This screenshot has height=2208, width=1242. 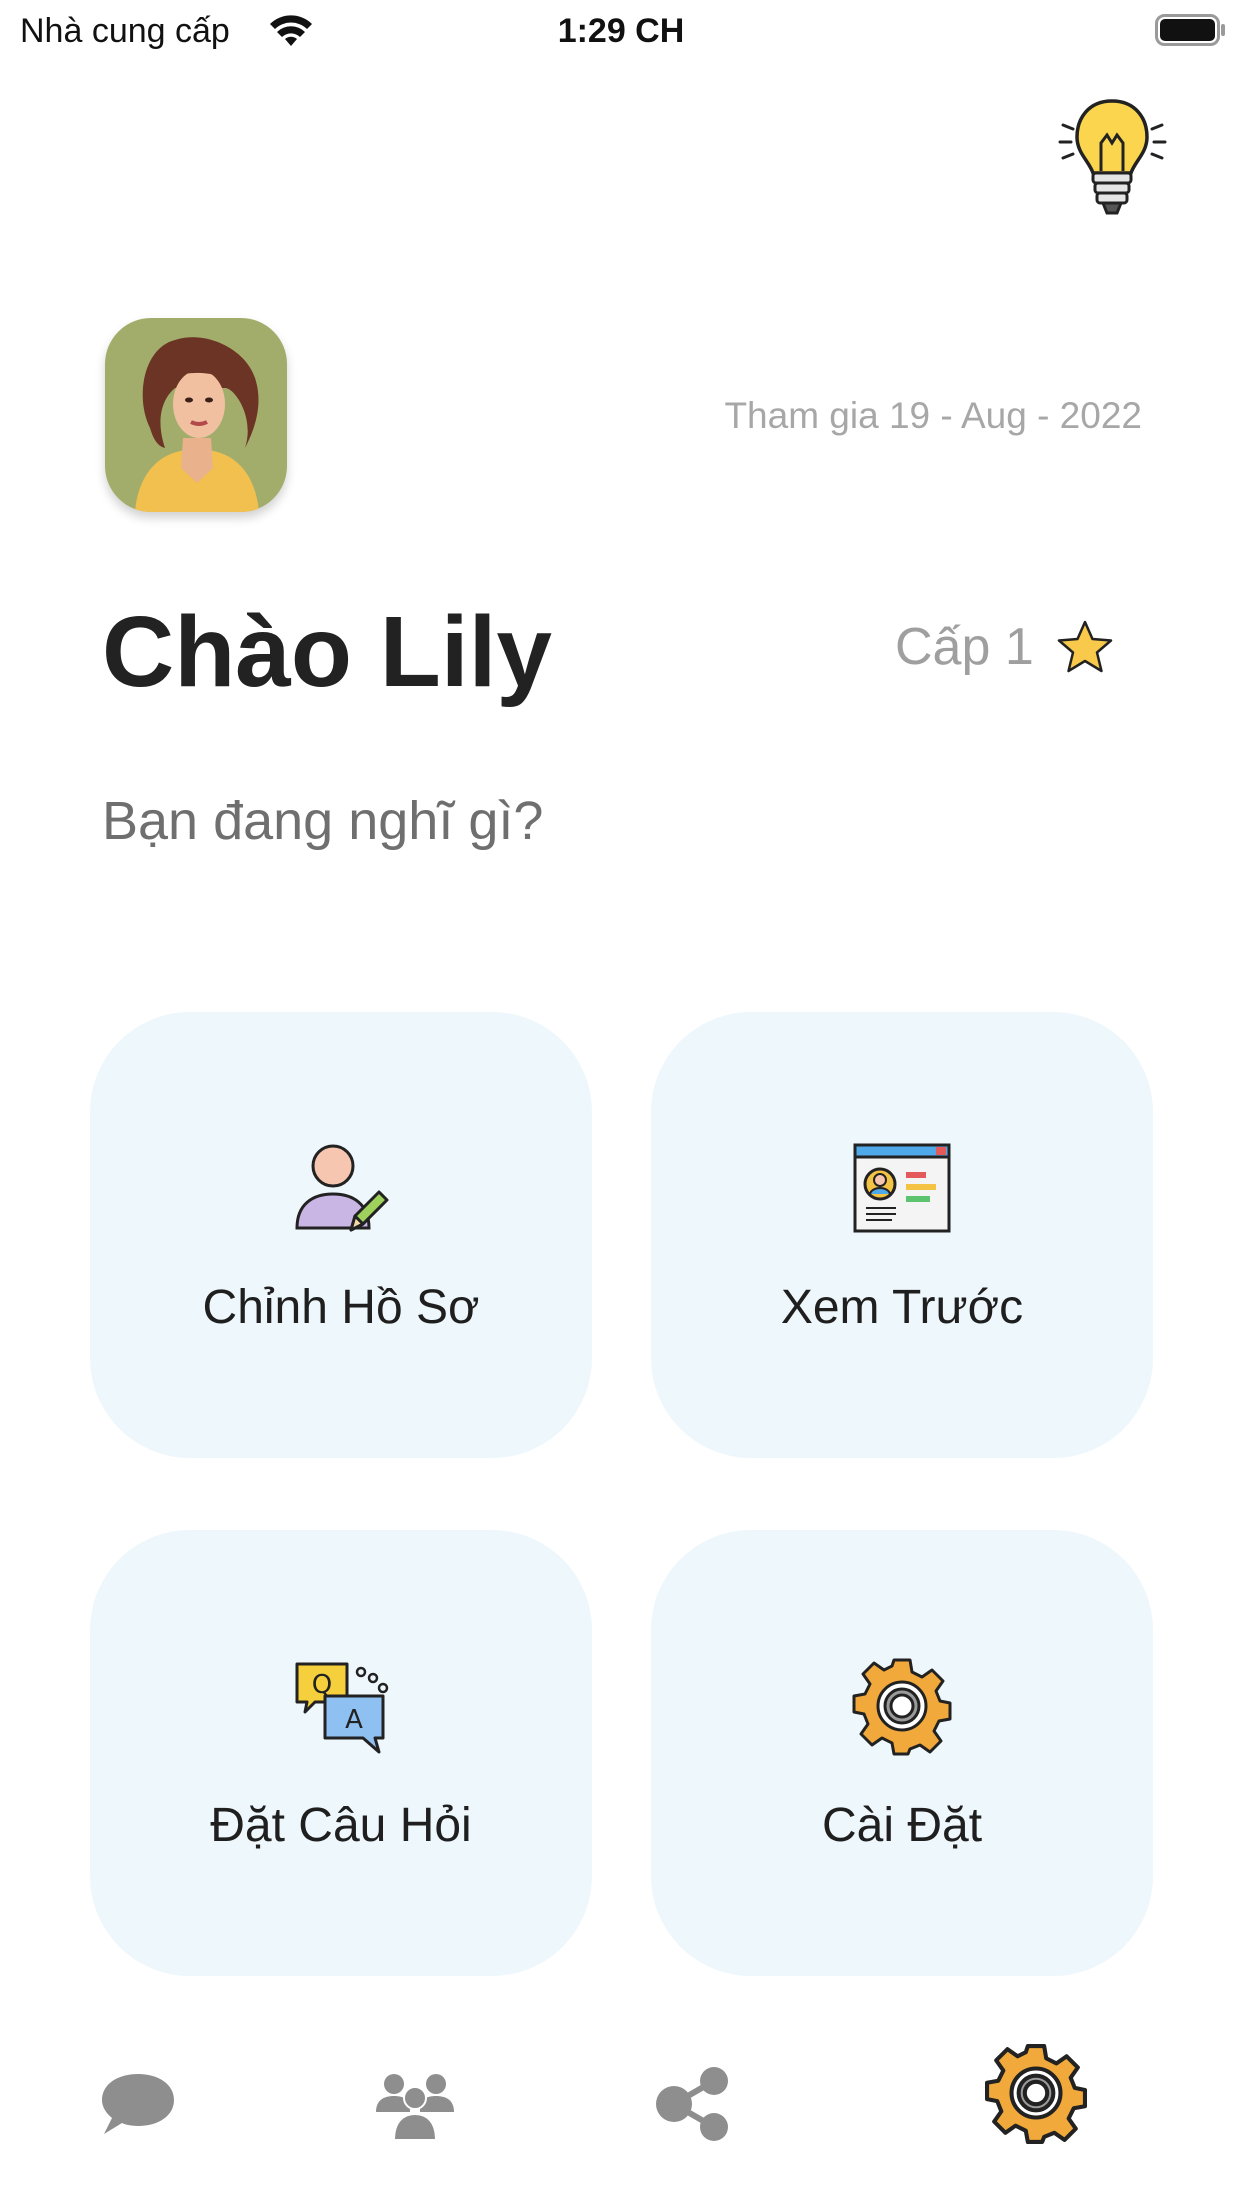 I want to click on settings-label: Cài Đặt, so click(x=902, y=1825).